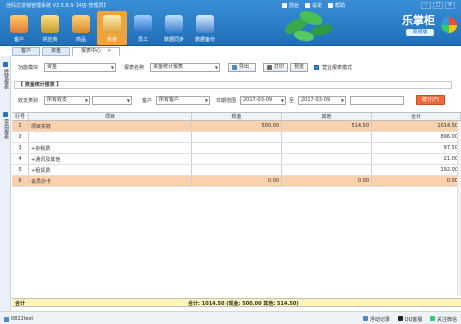 The height and width of the screenshot is (324, 461). What do you see at coordinates (236, 181) in the screenshot?
I see `table-row: 6 会员办卡 0.00 0.00 0.00` at bounding box center [236, 181].